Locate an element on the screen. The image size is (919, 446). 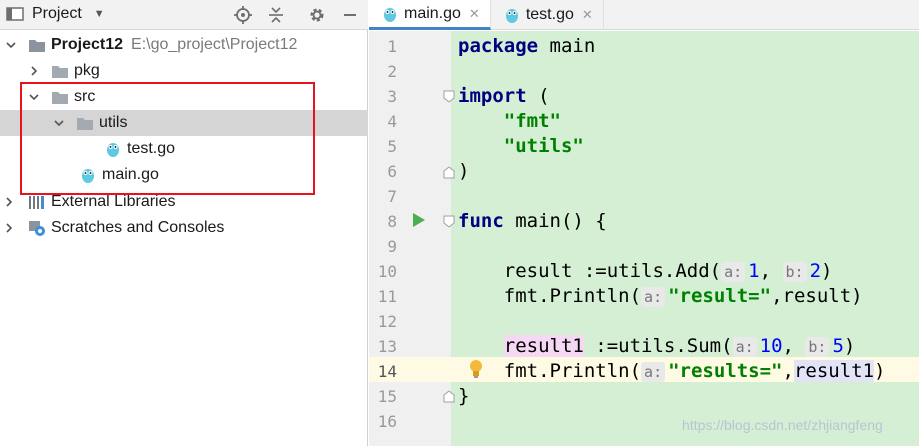
project-view-selector: Project ▼ is located at coordinates (55, 14).